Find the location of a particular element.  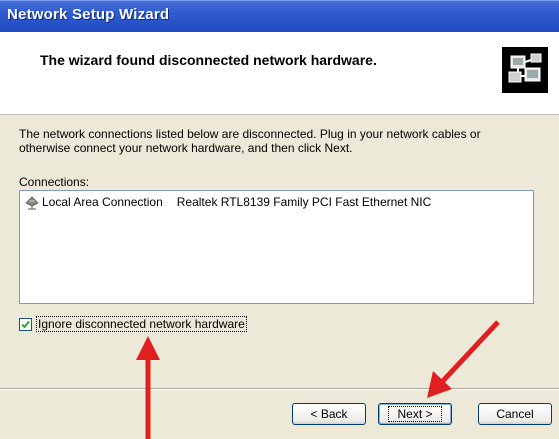

network-connection-icon is located at coordinates (32, 203).